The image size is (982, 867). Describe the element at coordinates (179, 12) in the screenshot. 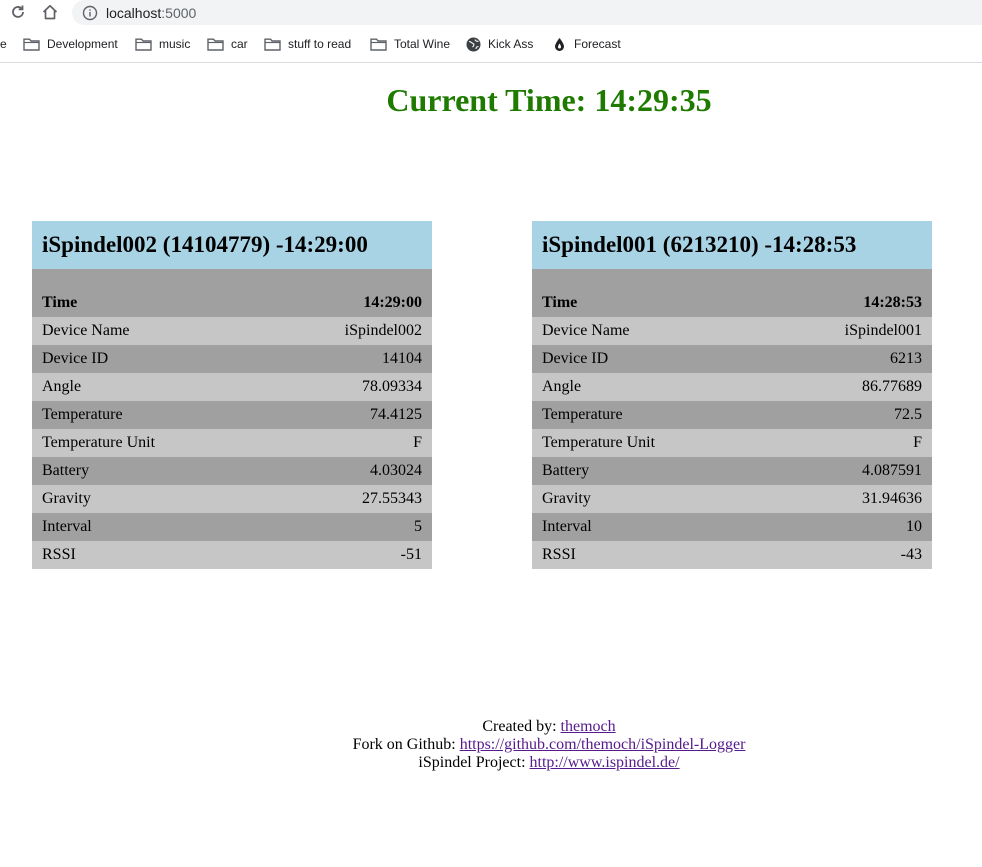

I see `url-port: :5000` at that location.